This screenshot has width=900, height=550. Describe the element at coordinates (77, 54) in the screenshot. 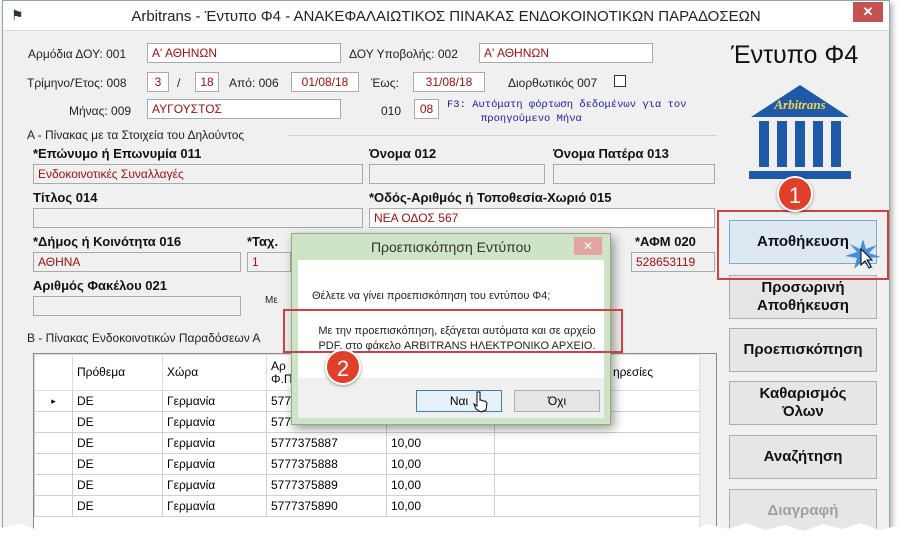

I see `doy-label: Αρμόδια ΔΟΥ: 001` at that location.